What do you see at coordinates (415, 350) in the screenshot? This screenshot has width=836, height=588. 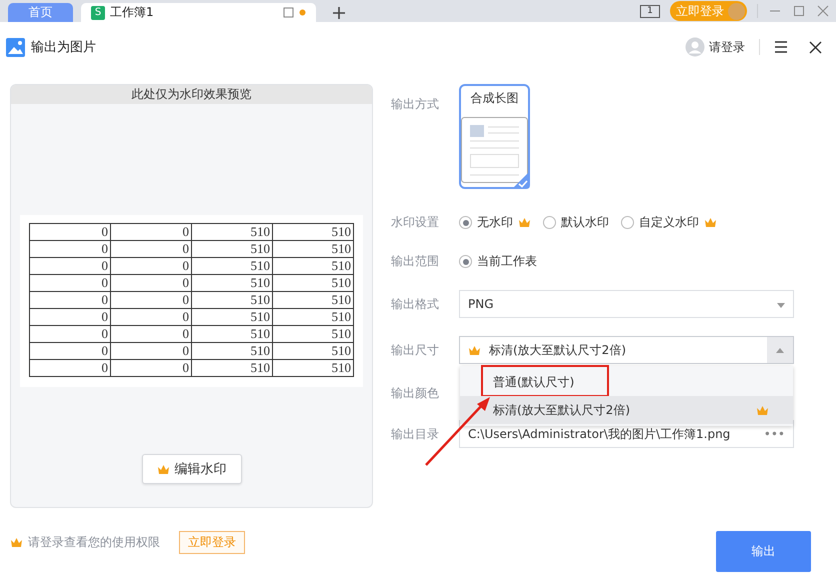 I see `field-label: 输出尺寸` at bounding box center [415, 350].